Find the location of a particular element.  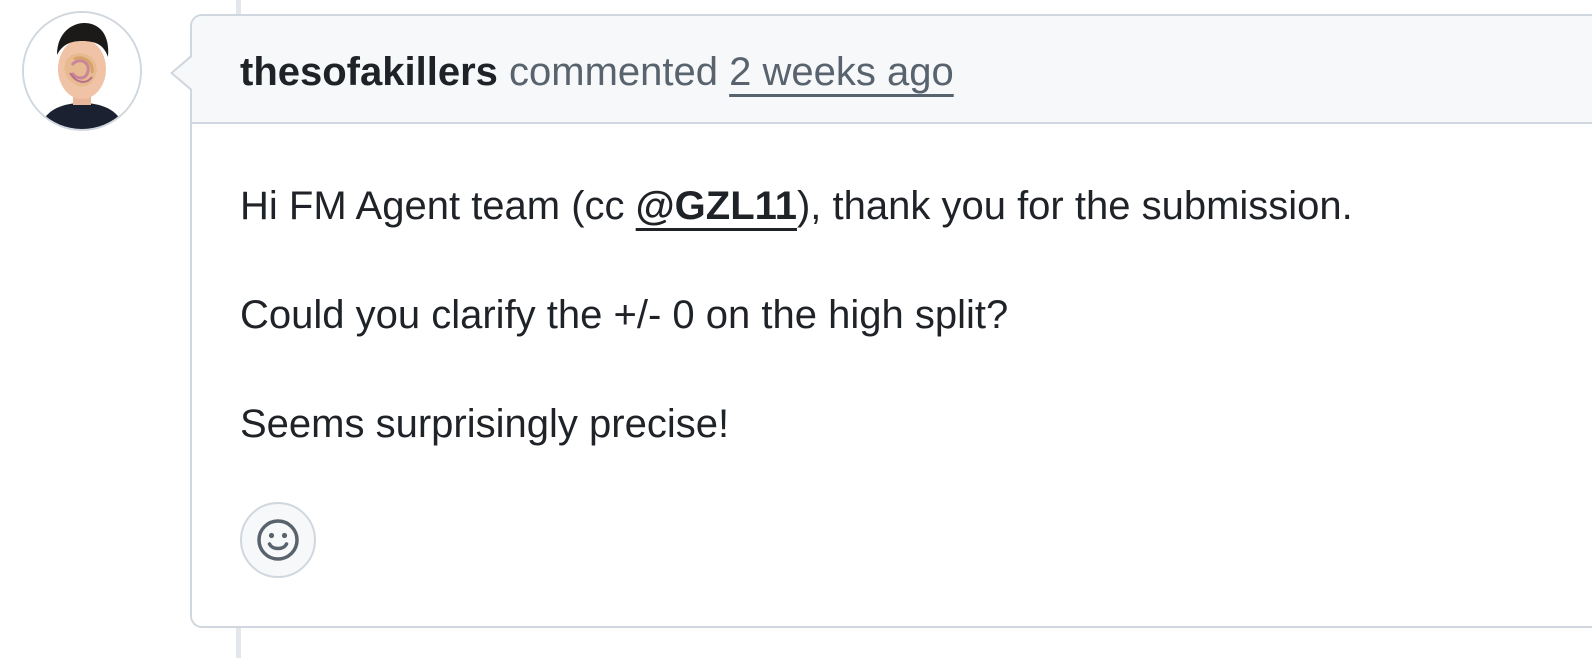

avatar is located at coordinates (82, 71).